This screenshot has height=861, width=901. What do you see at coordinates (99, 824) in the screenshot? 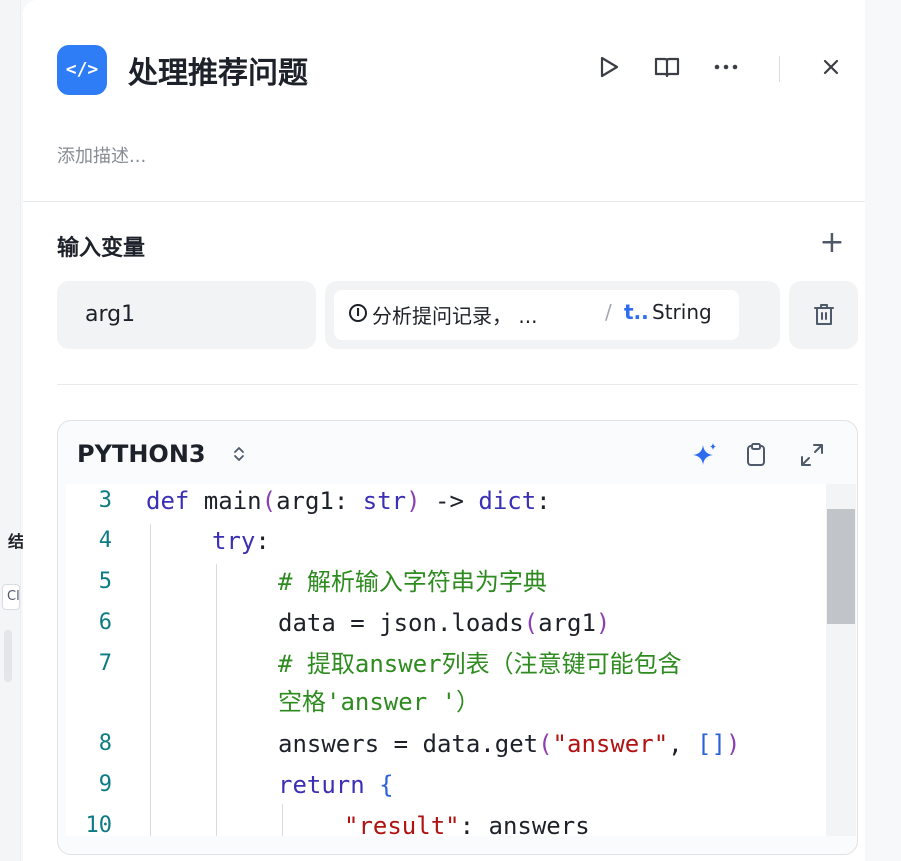
I see `line-number: 10` at bounding box center [99, 824].